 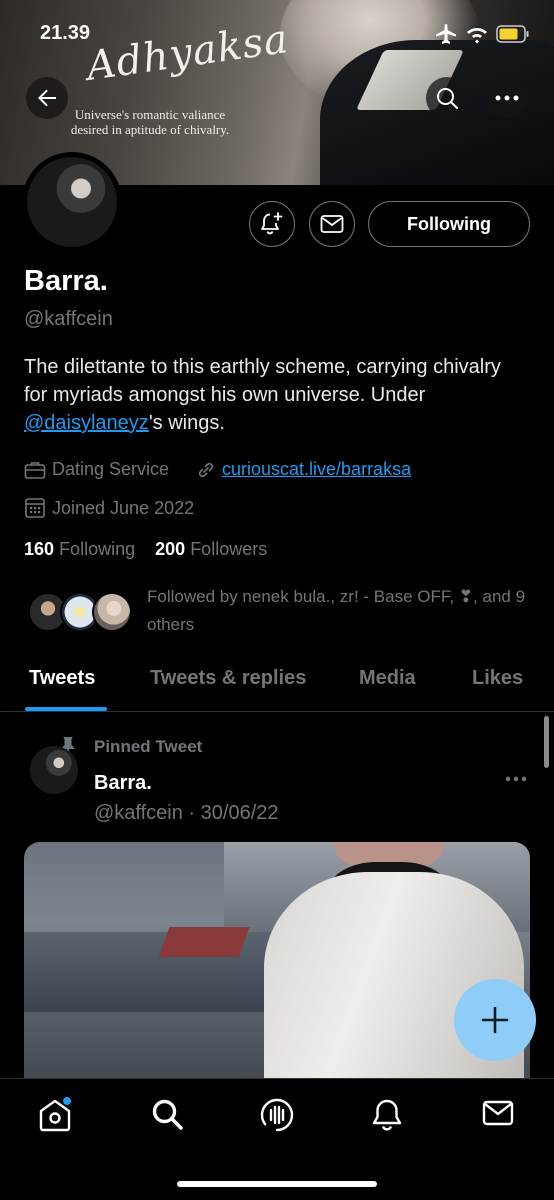 I want to click on spaces-icon, so click(x=277, y=1115).